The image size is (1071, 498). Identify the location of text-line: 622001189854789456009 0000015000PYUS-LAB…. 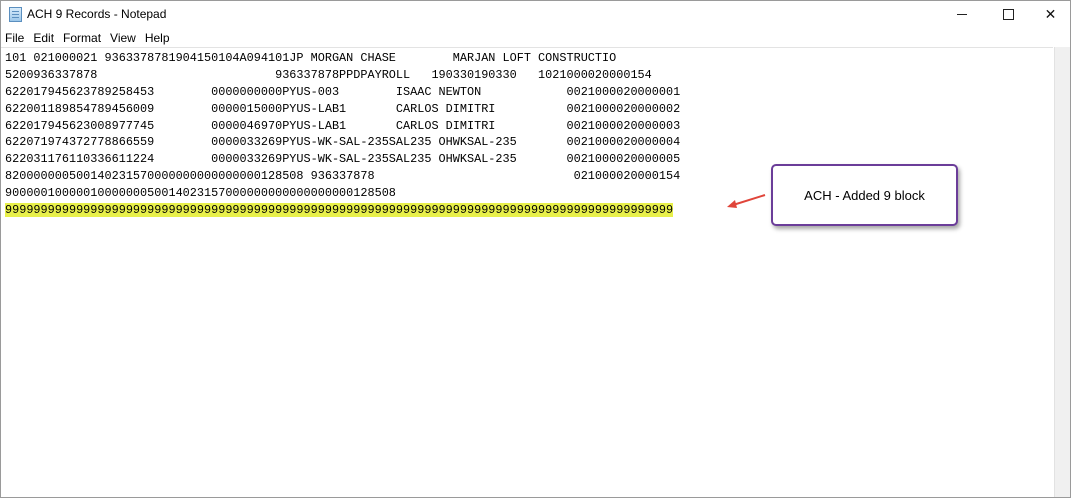
(342, 109).